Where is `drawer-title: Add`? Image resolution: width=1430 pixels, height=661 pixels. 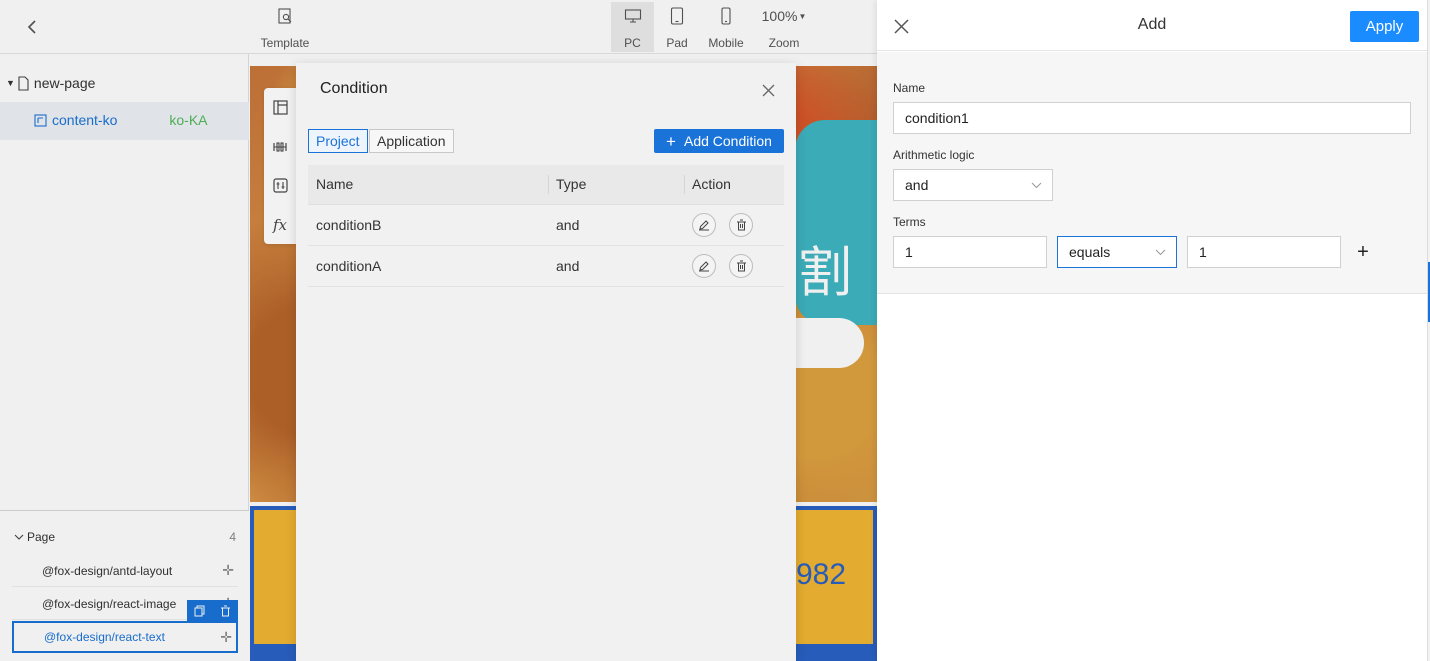 drawer-title: Add is located at coordinates (1152, 24).